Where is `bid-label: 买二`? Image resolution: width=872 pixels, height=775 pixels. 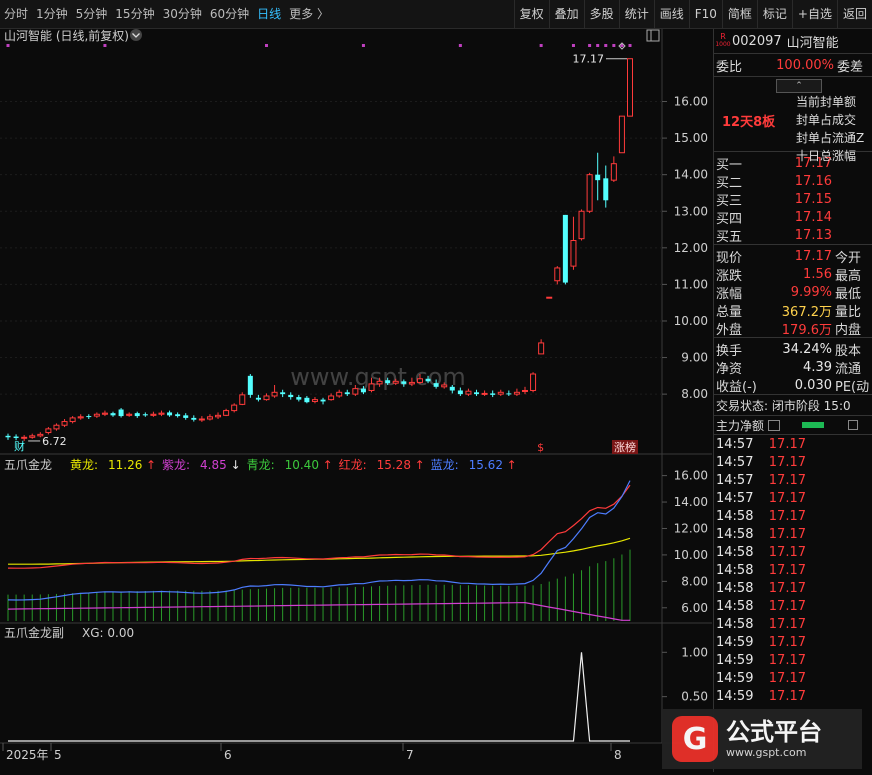
bid-label: 买二 is located at coordinates (729, 183).